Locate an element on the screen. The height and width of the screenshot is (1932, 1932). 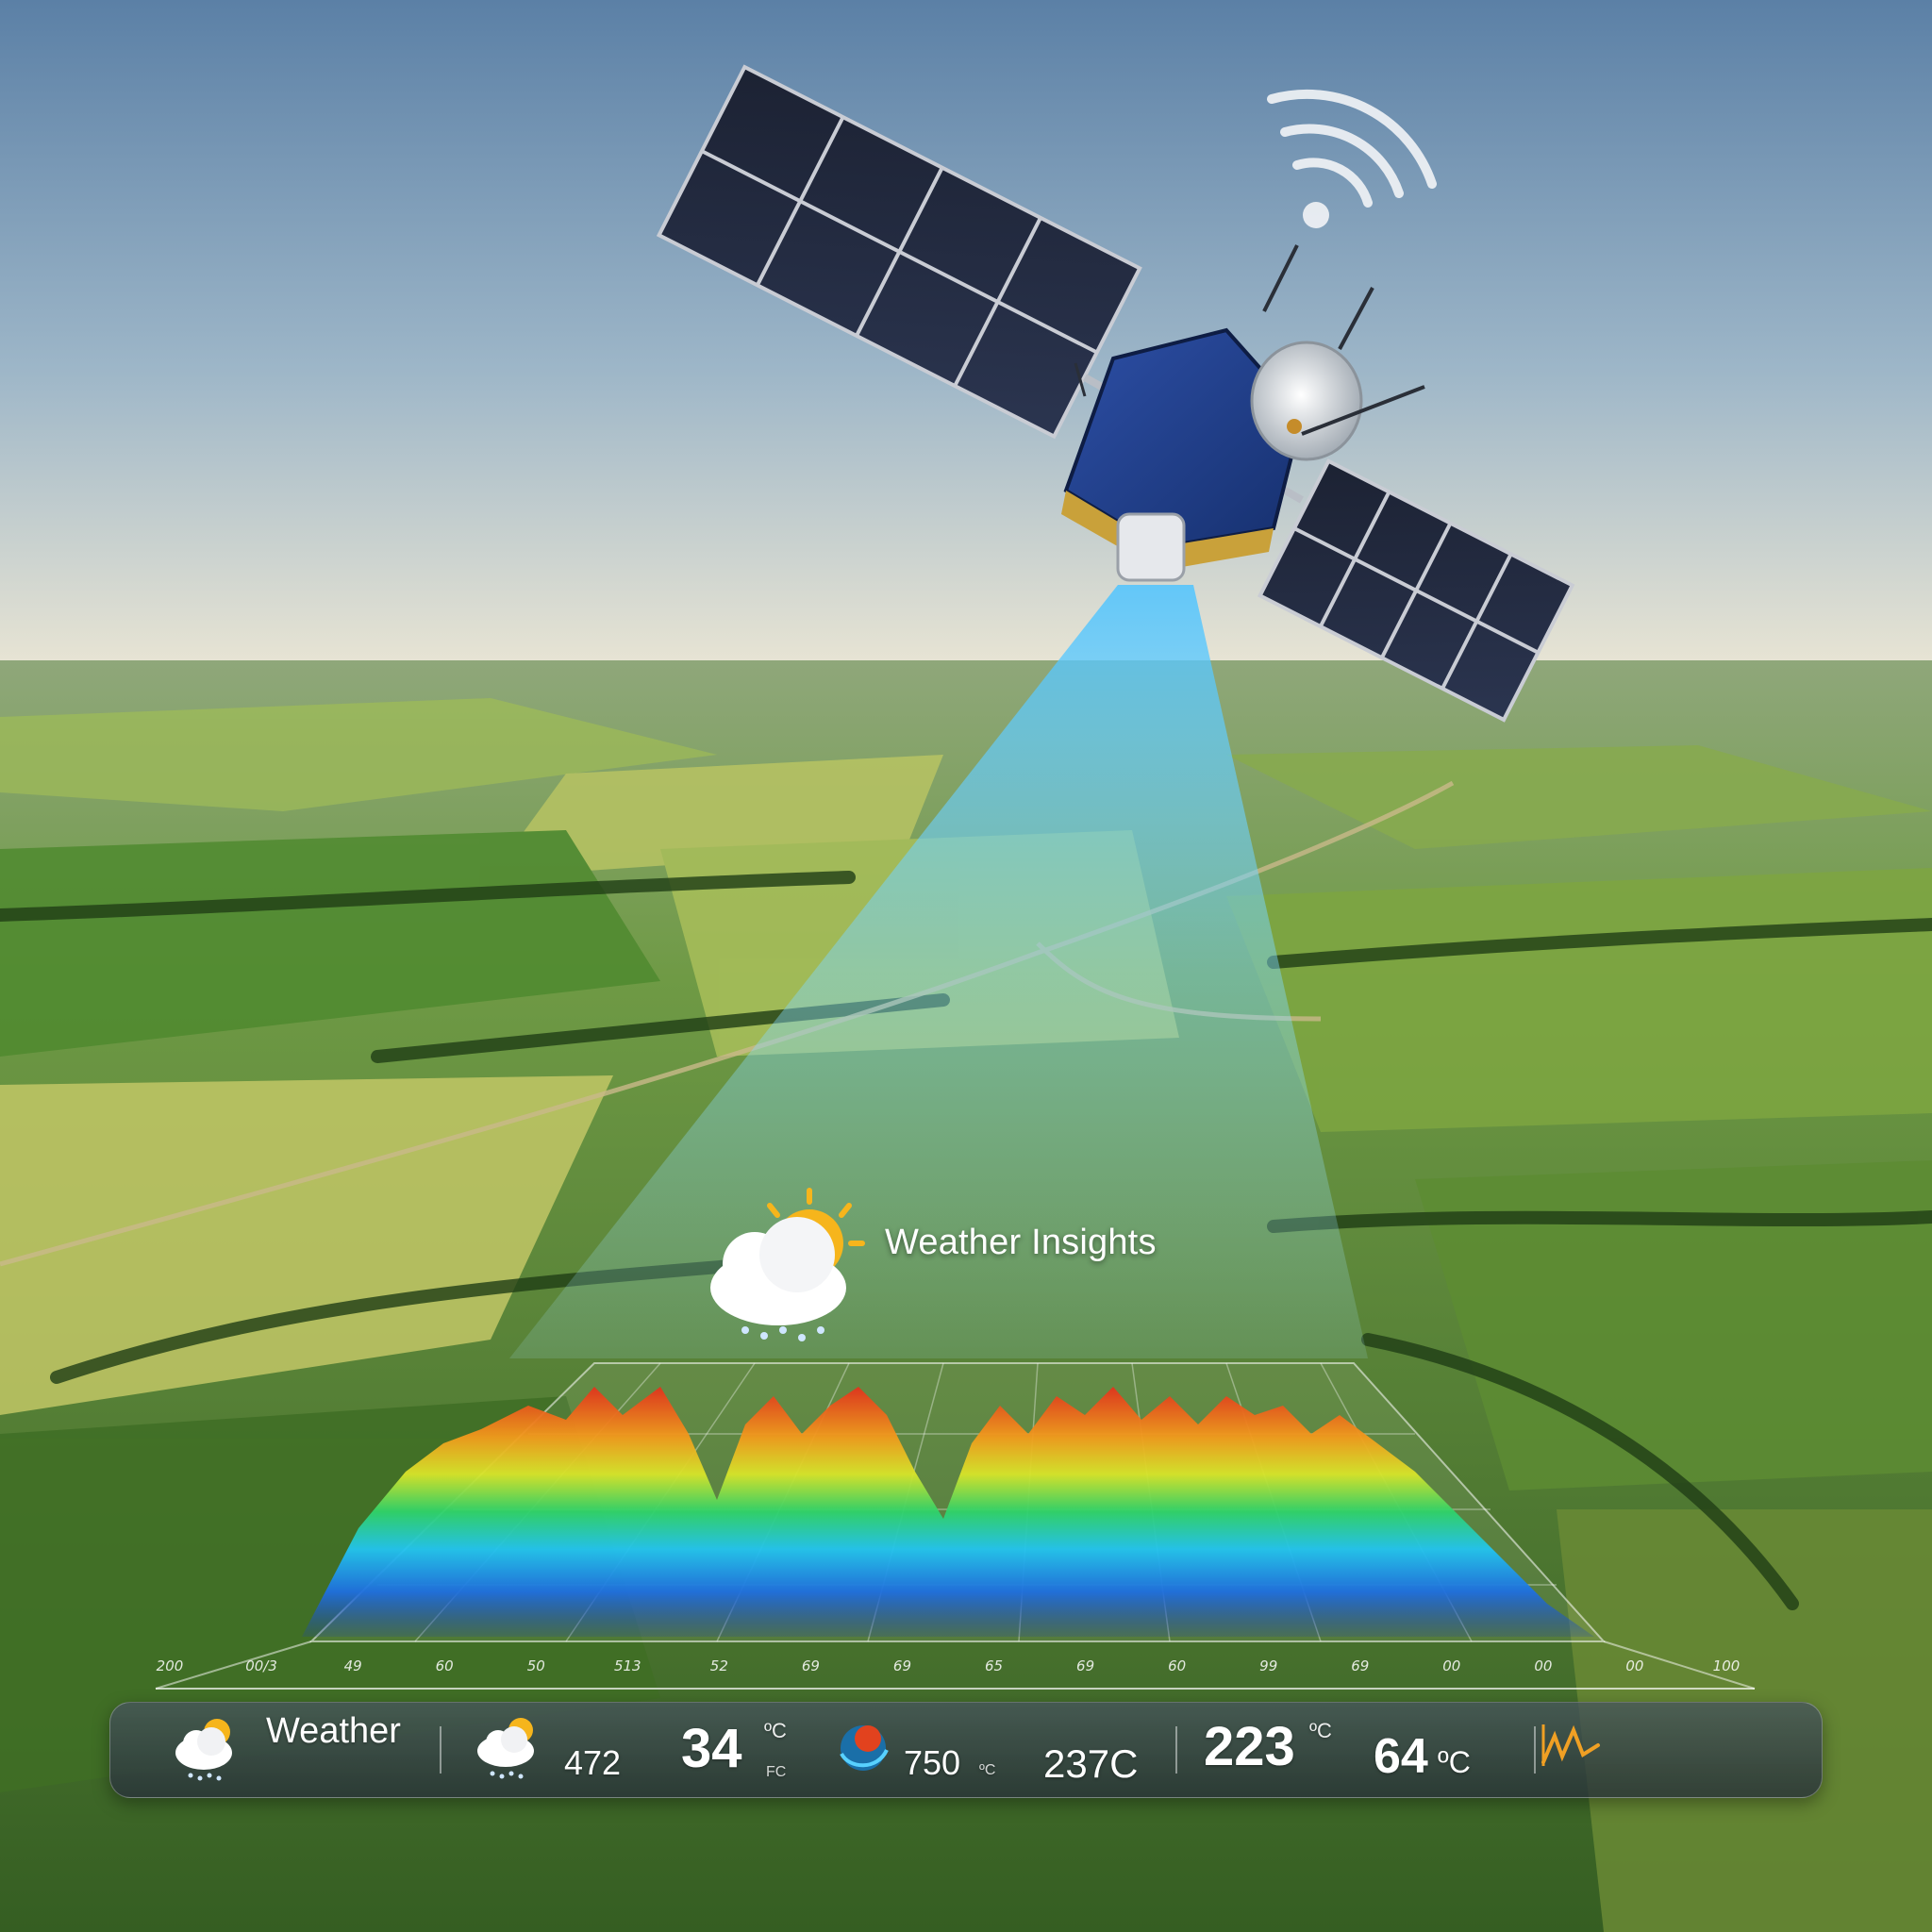
reading-3: 750 is located at coordinates (932, 1763).